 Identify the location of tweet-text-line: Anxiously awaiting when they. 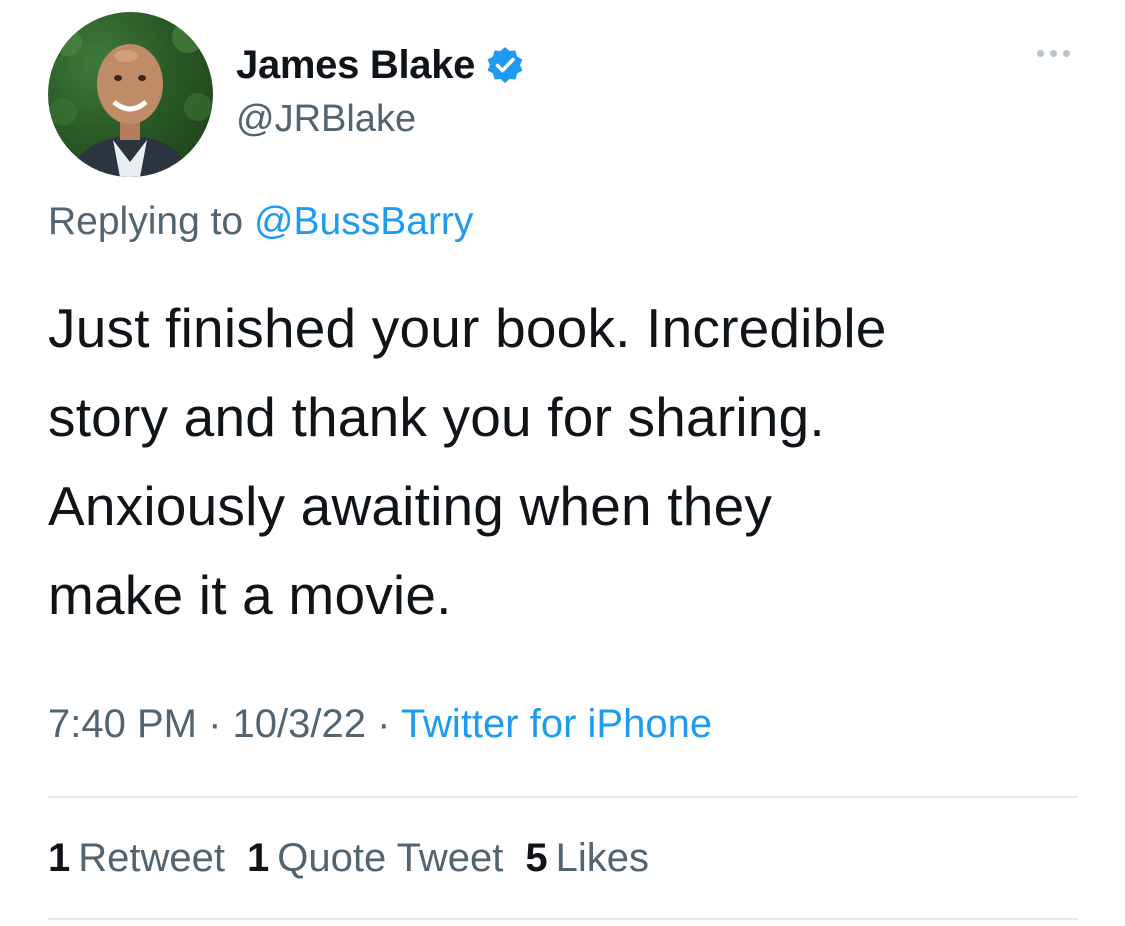
(410, 506).